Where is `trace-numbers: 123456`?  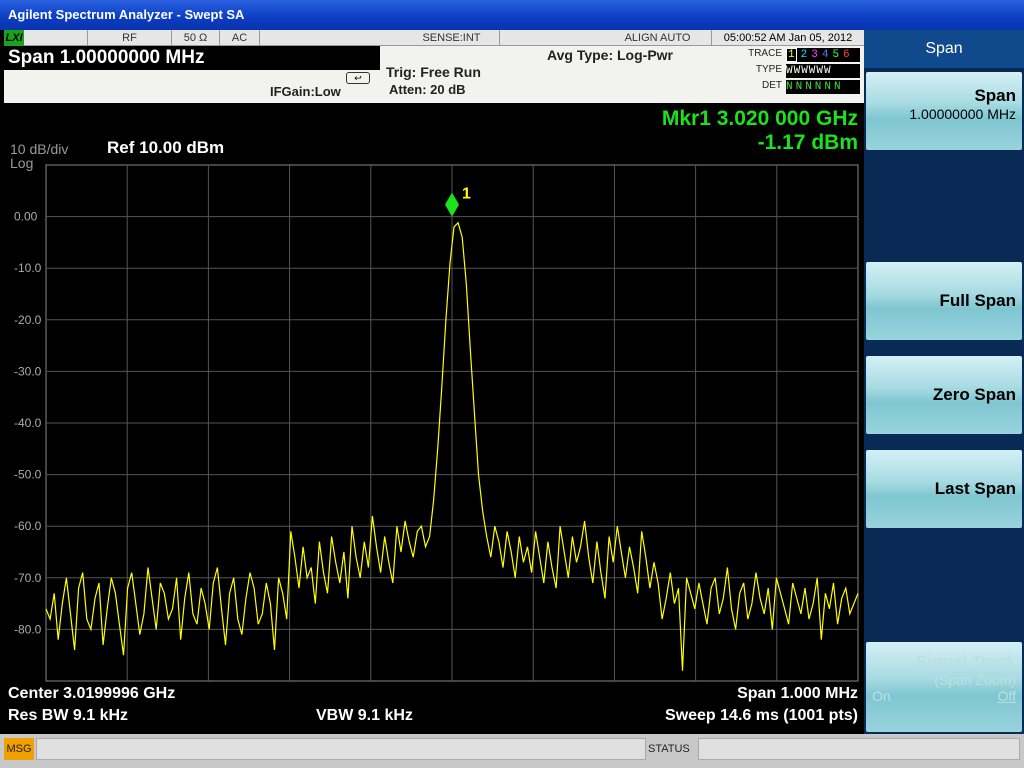
trace-numbers: 123456 is located at coordinates (823, 55).